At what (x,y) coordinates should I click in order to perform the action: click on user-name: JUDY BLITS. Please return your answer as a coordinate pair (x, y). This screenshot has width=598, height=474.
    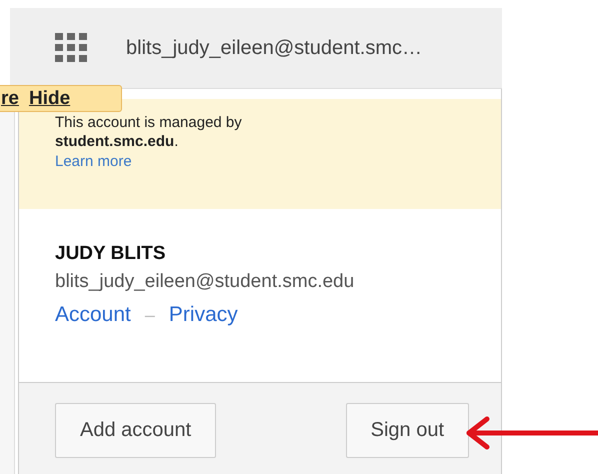
    Looking at the image, I should click on (111, 254).